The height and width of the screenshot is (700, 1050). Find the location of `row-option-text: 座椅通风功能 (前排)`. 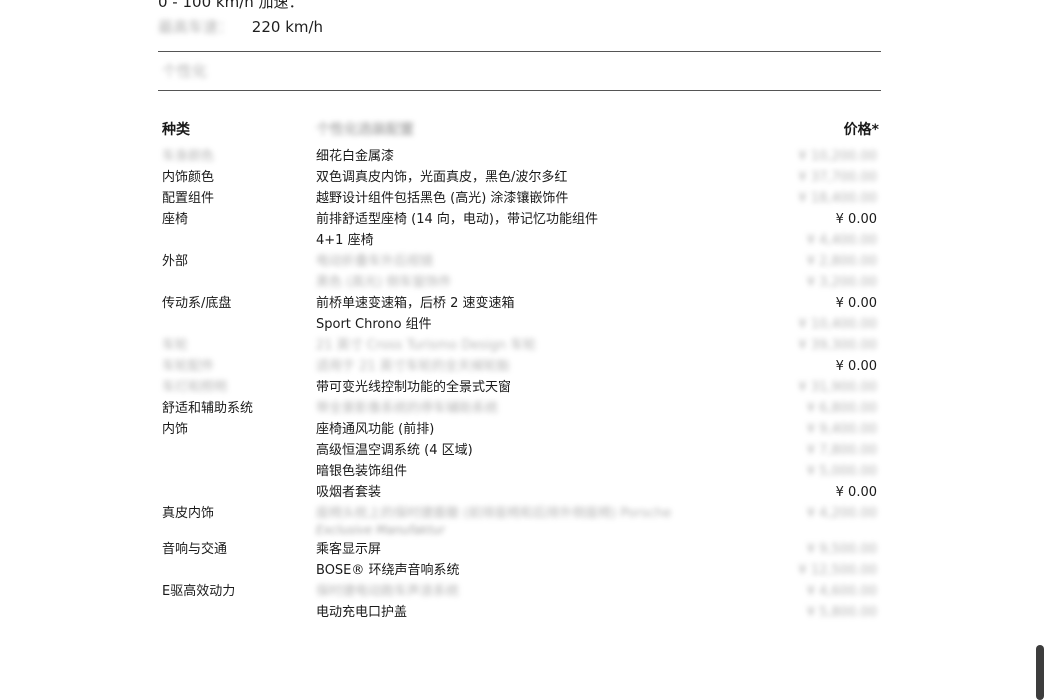

row-option-text: 座椅通风功能 (前排) is located at coordinates (375, 429).